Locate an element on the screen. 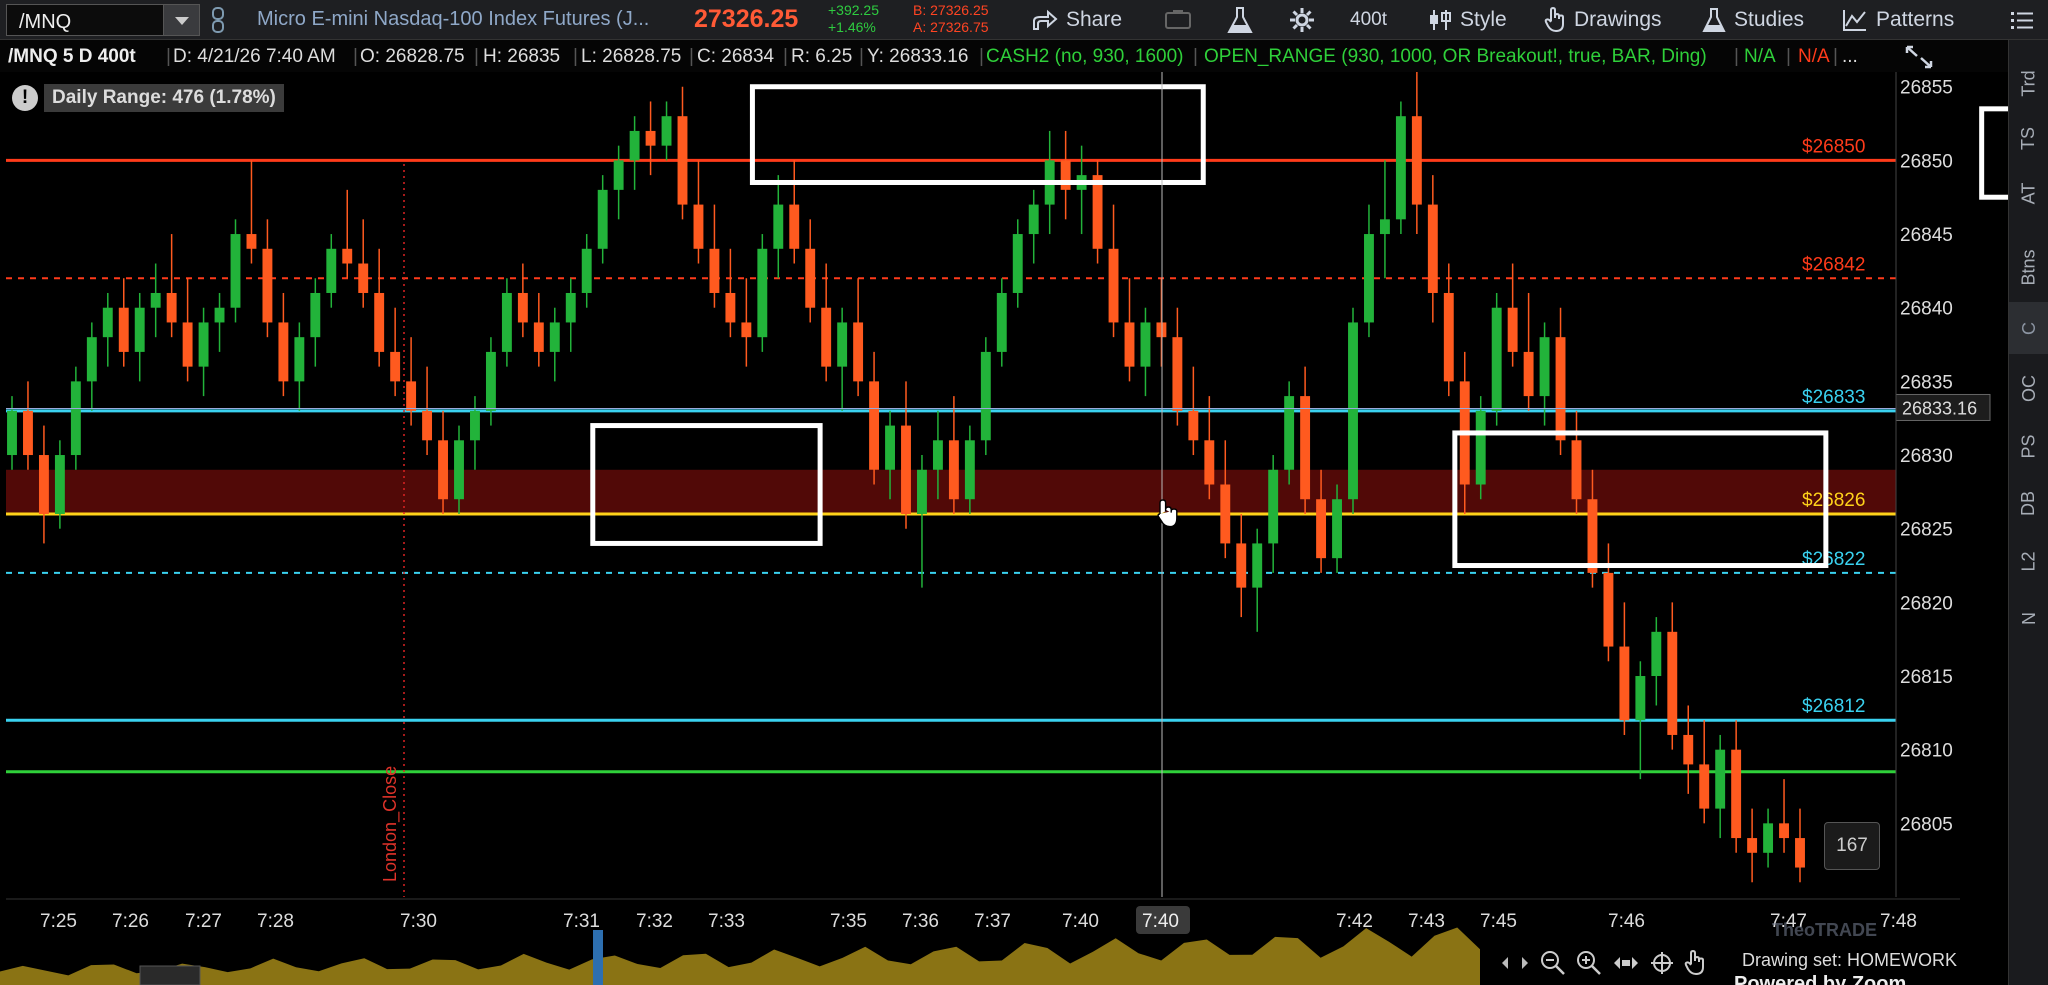  bid-ask: B: 27326.25 A: 27326.75 is located at coordinates (951, 19).